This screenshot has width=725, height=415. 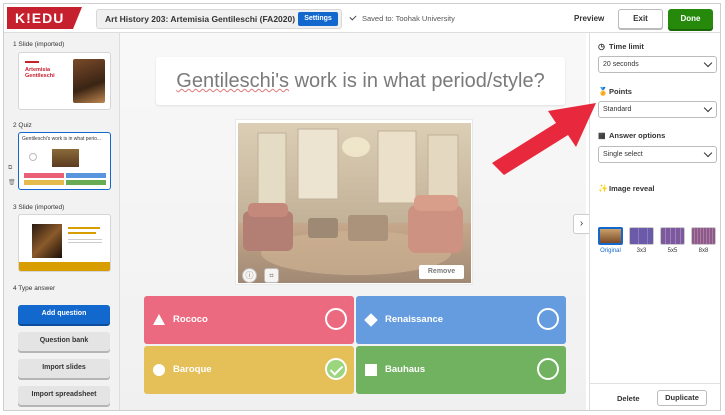 I want to click on slide-1-thumb-title: Artemisia Gentileschi, so click(x=40, y=73).